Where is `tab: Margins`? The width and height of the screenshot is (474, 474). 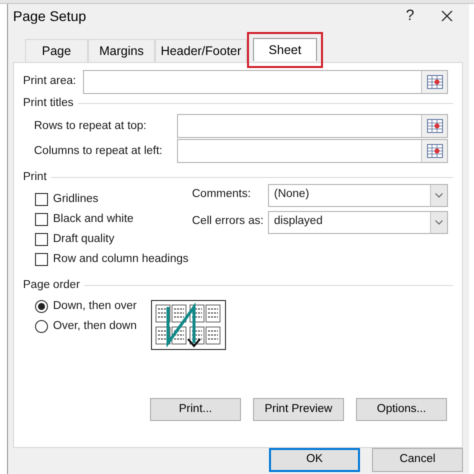 tab: Margins is located at coordinates (121, 50).